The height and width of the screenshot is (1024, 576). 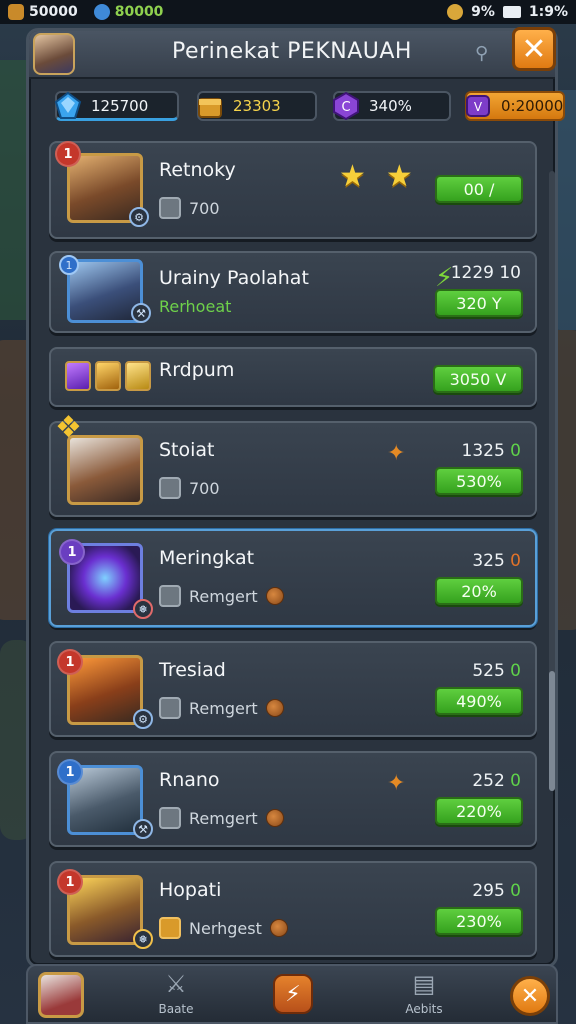 I want to click on currency-tickets: V 0:20000, so click(x=515, y=106).